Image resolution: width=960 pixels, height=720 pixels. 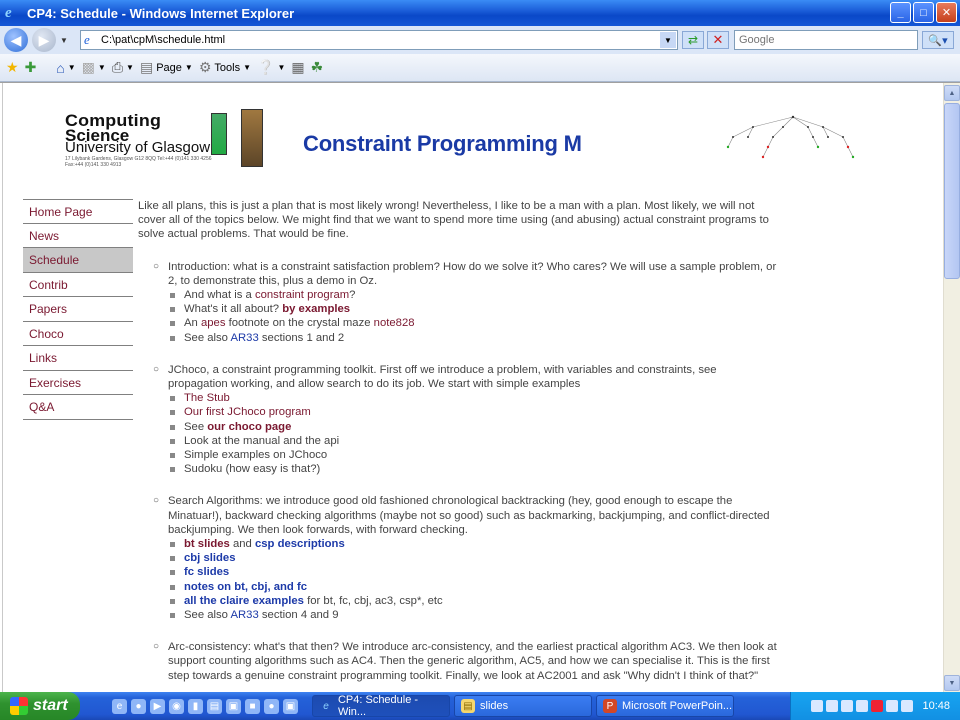 I want to click on stop-button: ✕, so click(x=718, y=40).